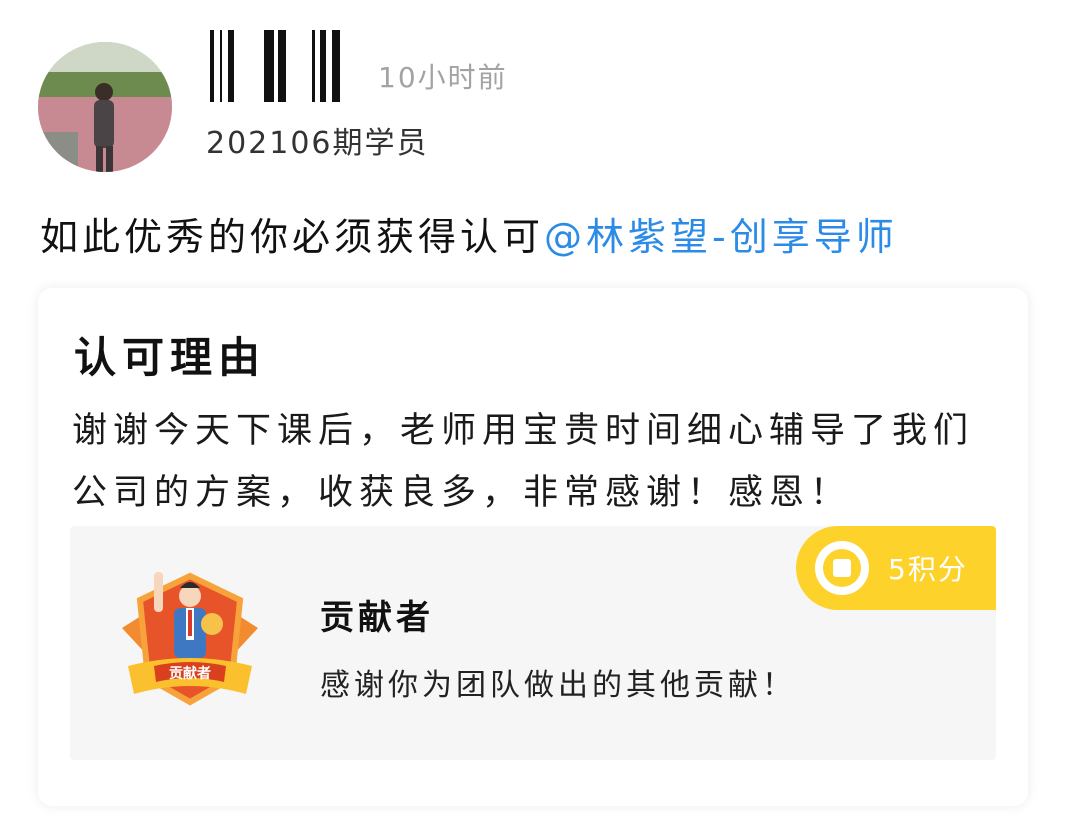 The image size is (1066, 830). Describe the element at coordinates (190, 673) in the screenshot. I see `medal-label: 贡献者` at that location.